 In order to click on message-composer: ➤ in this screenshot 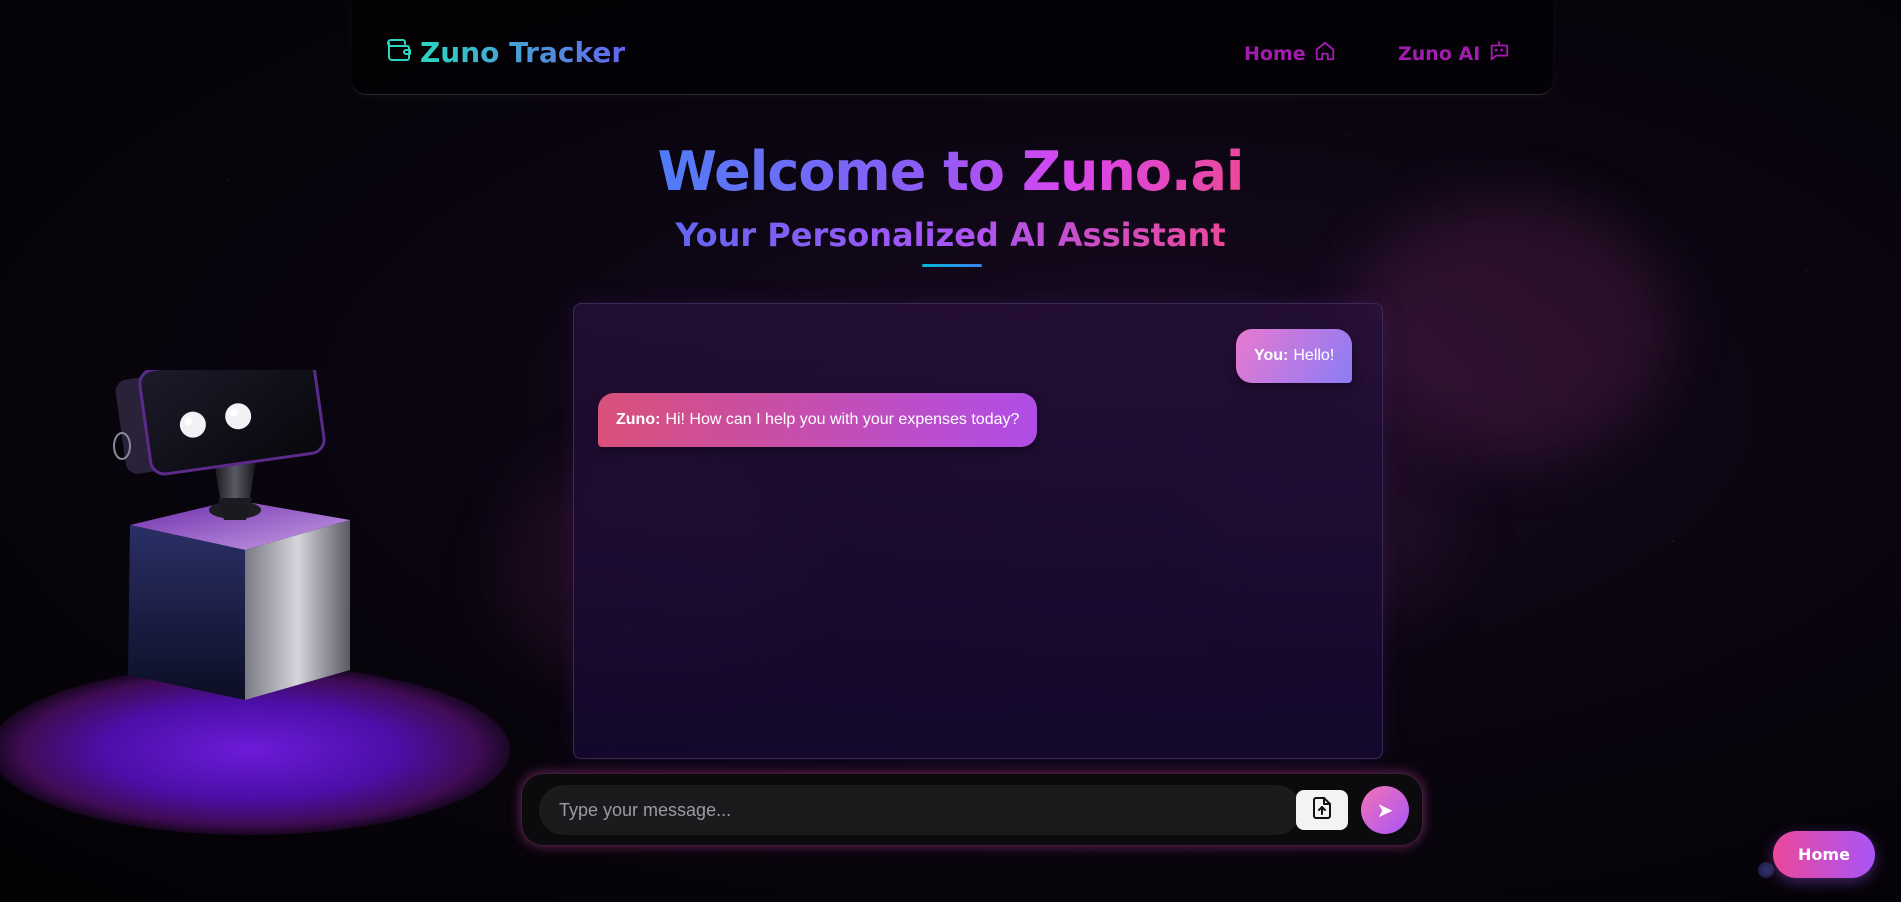, I will do `click(972, 809)`.